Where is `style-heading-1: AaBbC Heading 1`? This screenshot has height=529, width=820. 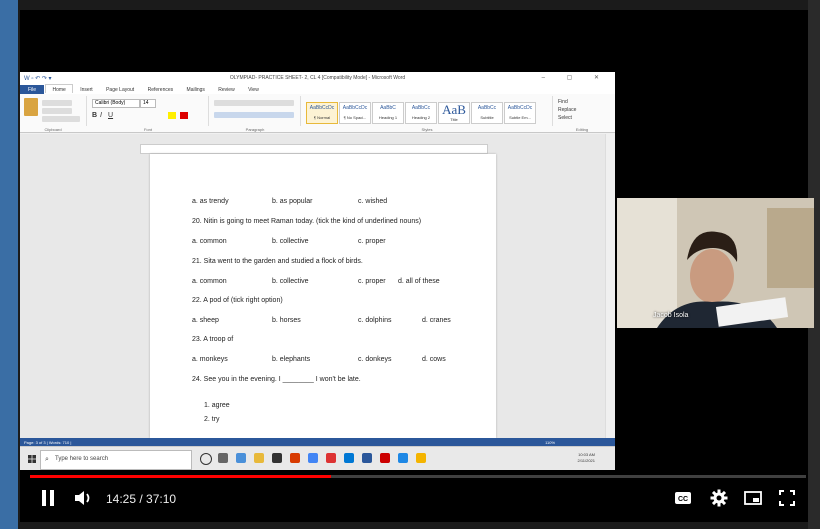
style-heading-1: AaBbC Heading 1 is located at coordinates (388, 113).